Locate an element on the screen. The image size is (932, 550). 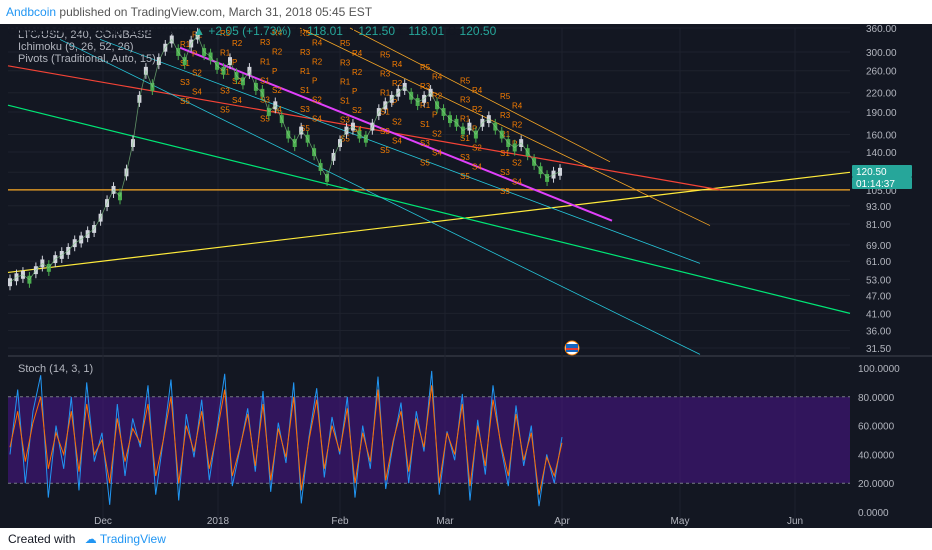
us-flag-event-icon is located at coordinates (572, 348).